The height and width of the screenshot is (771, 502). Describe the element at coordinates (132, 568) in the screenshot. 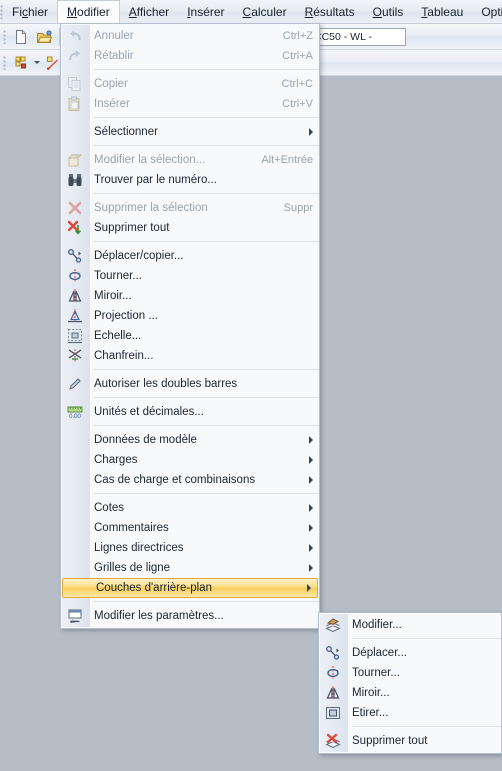

I see `menu-item-label: Grilles de ligne` at that location.